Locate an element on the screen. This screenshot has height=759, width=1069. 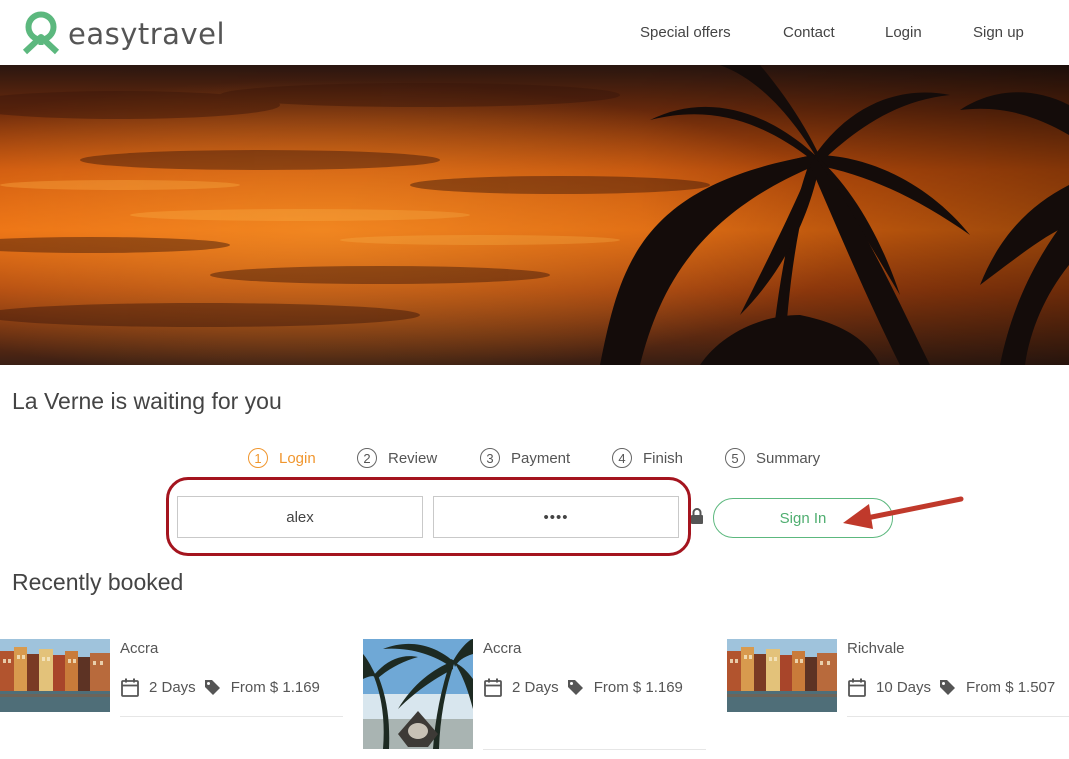
step-label: Payment is located at coordinates (541, 458).